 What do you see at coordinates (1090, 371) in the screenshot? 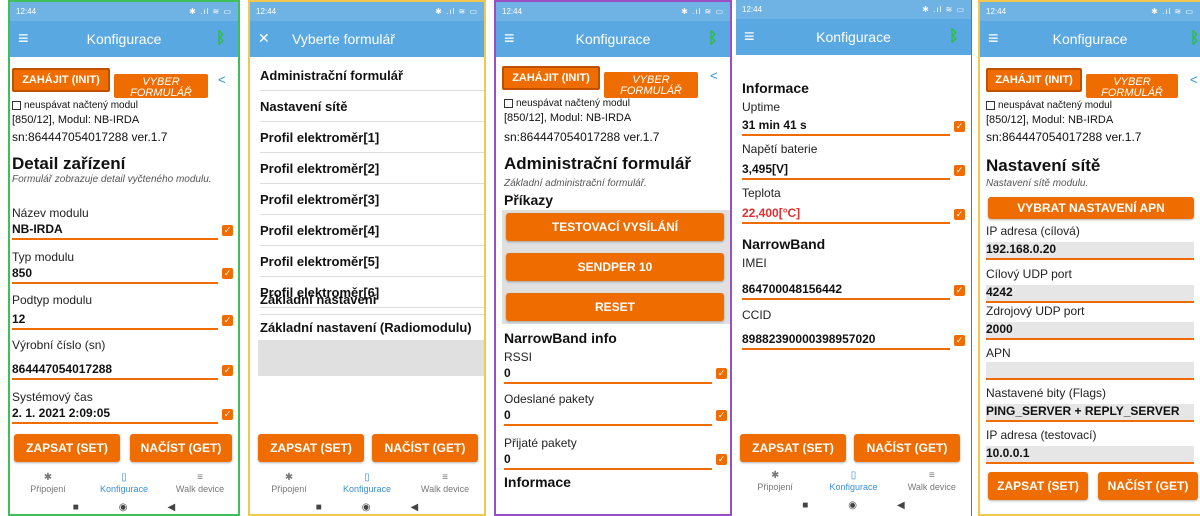
I see `field-value` at bounding box center [1090, 371].